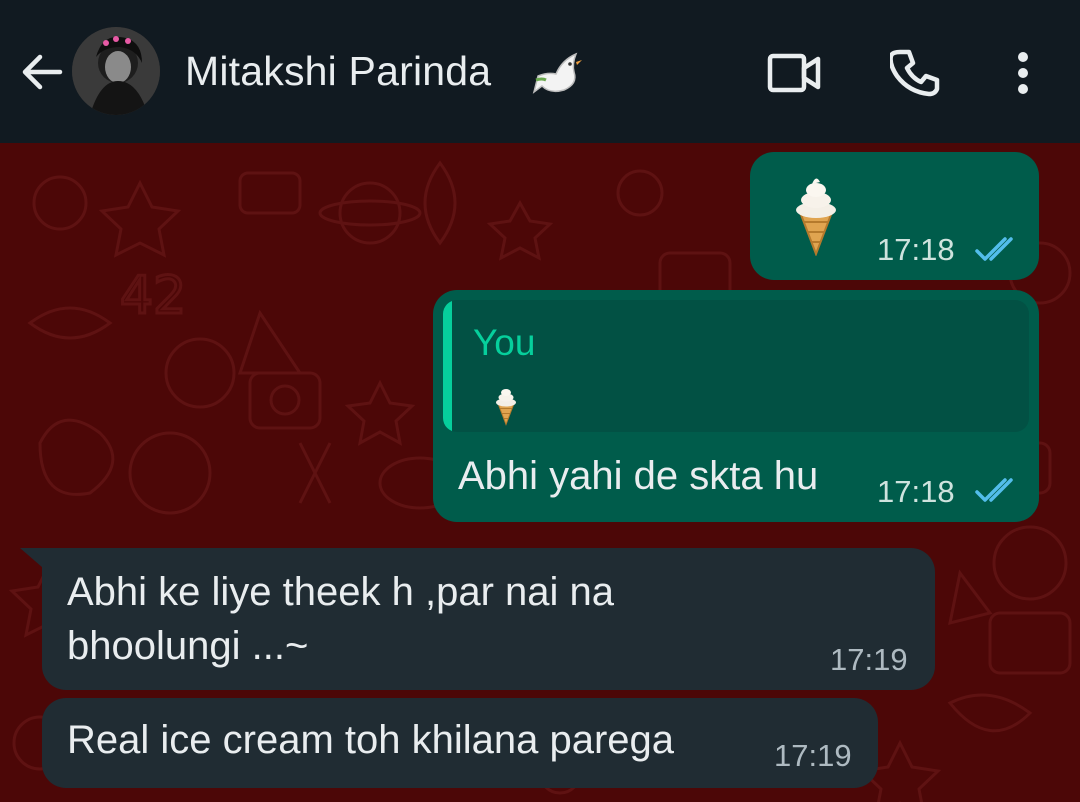 The width and height of the screenshot is (1080, 802). Describe the element at coordinates (638, 476) in the screenshot. I see `message-text: Abhi yahi de skta hu` at that location.